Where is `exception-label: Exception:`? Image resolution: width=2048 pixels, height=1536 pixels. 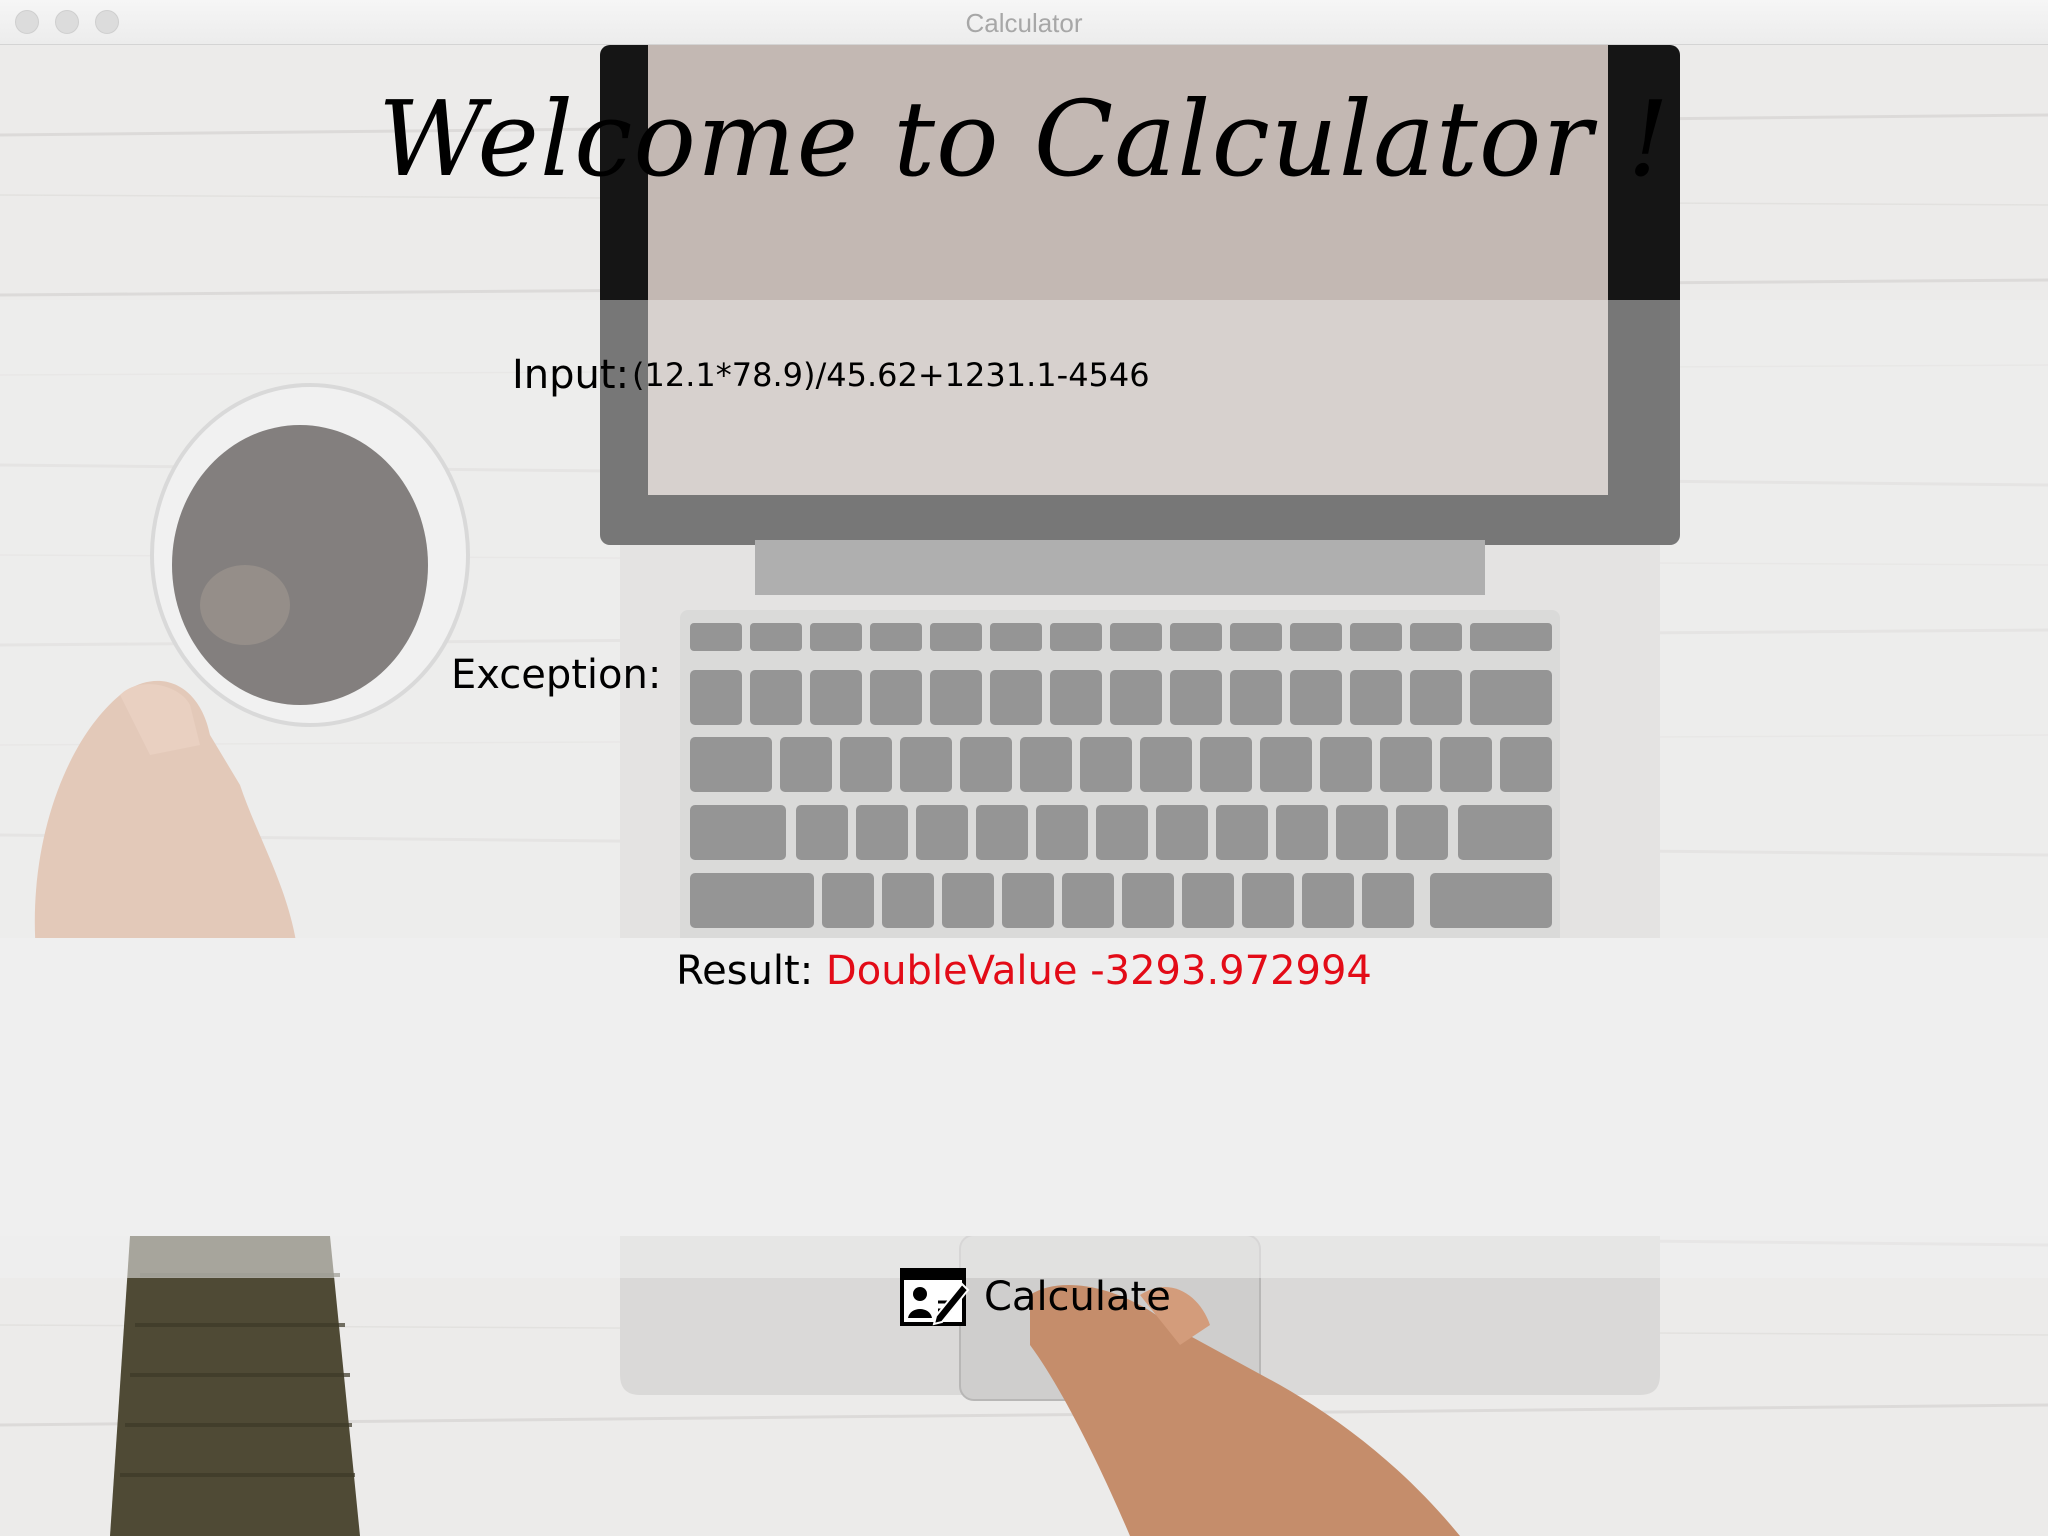
exception-label: Exception: is located at coordinates (556, 675).